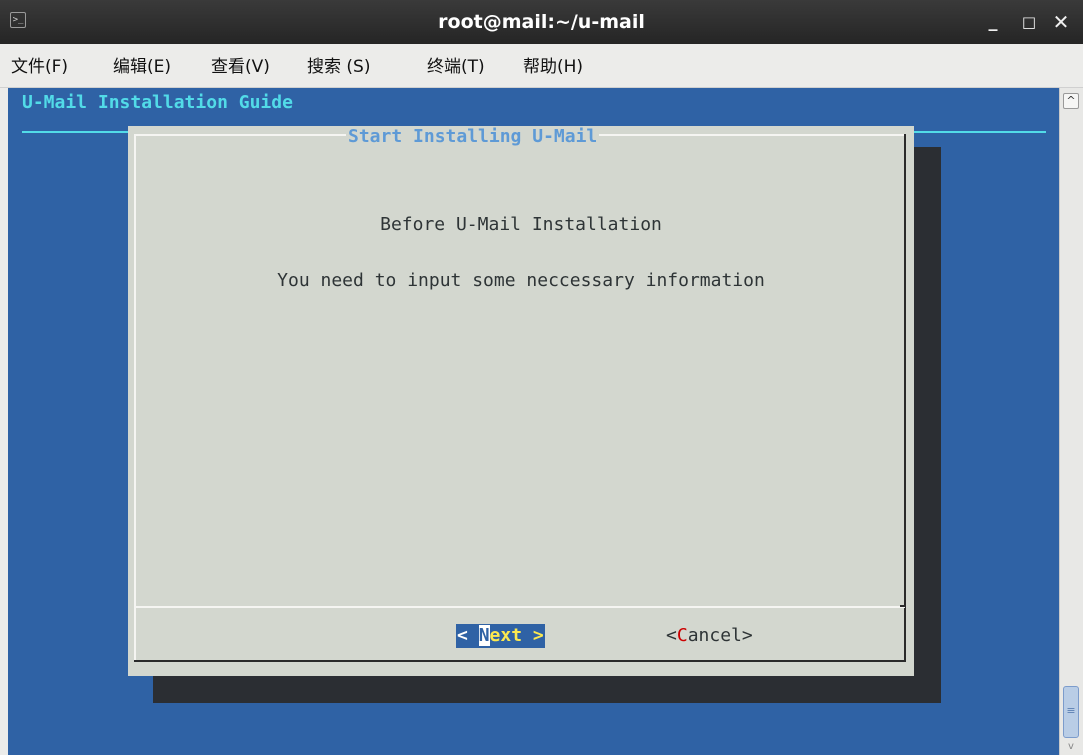  What do you see at coordinates (484, 635) in the screenshot?
I see `next-button-hotkey: N` at bounding box center [484, 635].